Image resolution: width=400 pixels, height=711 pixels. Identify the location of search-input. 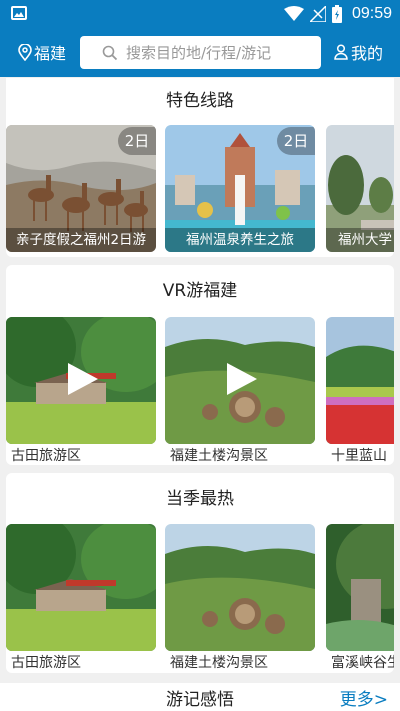
(221, 52).